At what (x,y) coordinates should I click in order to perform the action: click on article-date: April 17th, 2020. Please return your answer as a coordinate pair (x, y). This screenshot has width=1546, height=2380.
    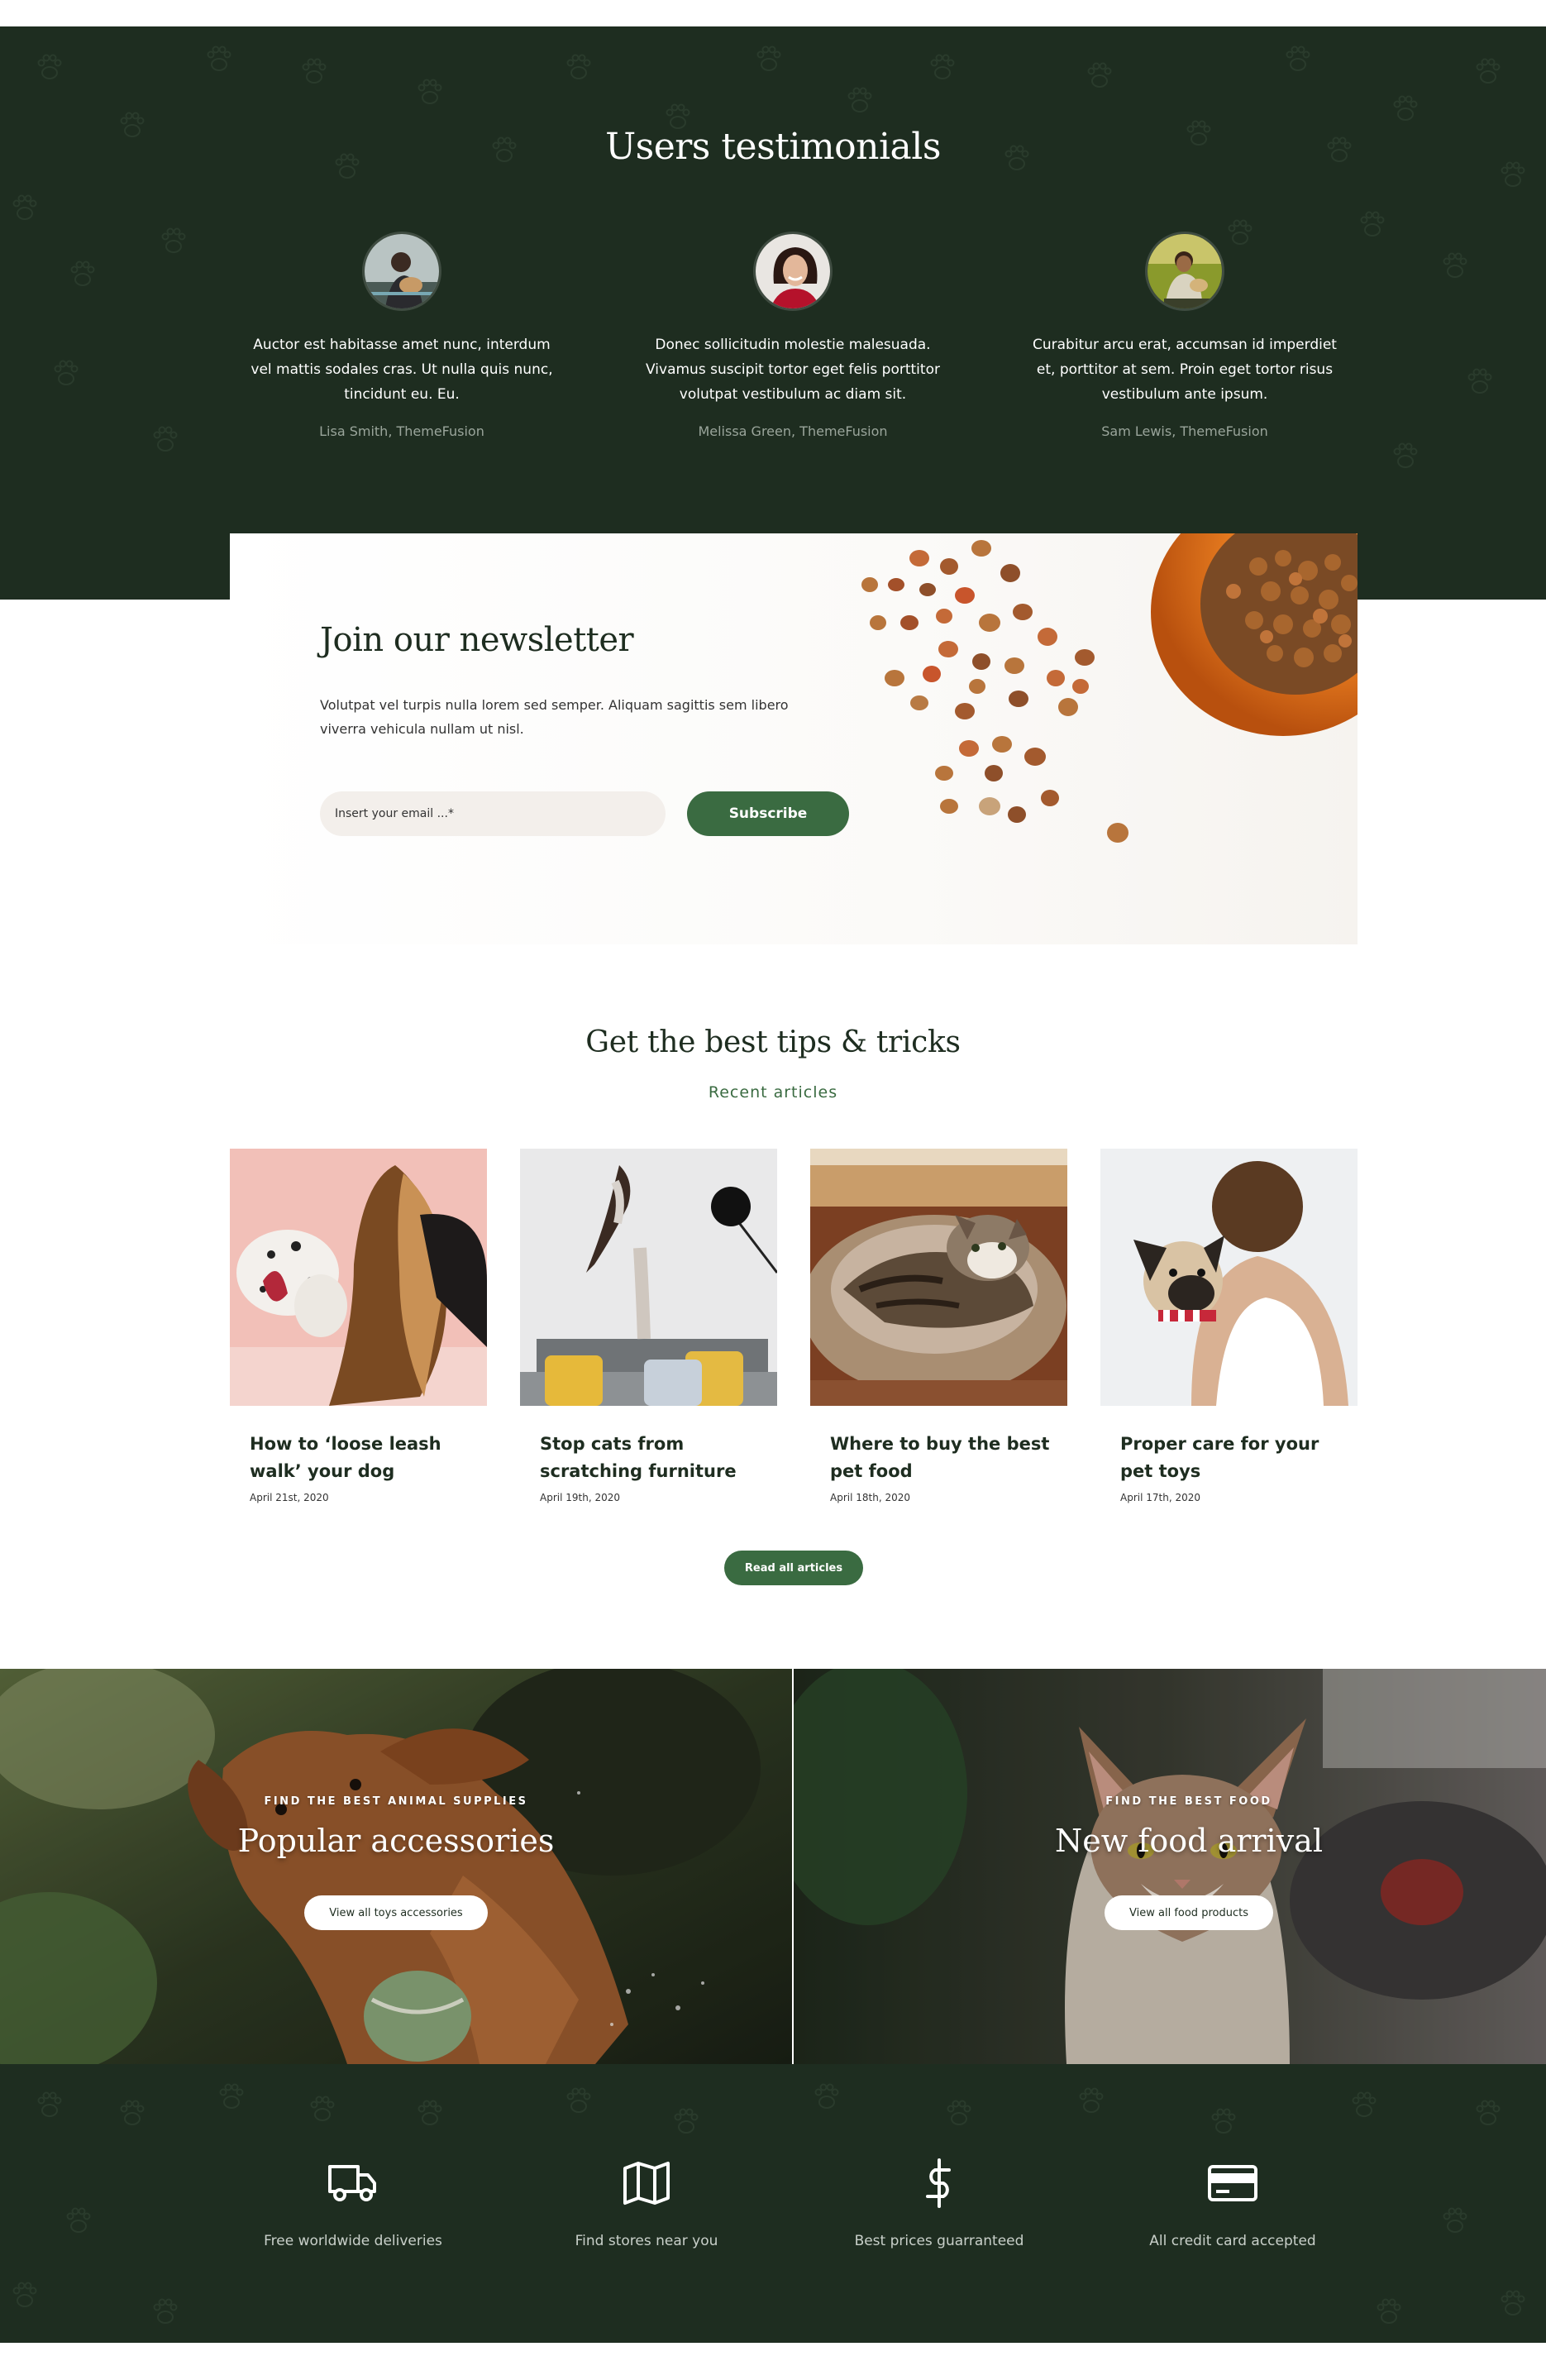
    Looking at the image, I should click on (1160, 1497).